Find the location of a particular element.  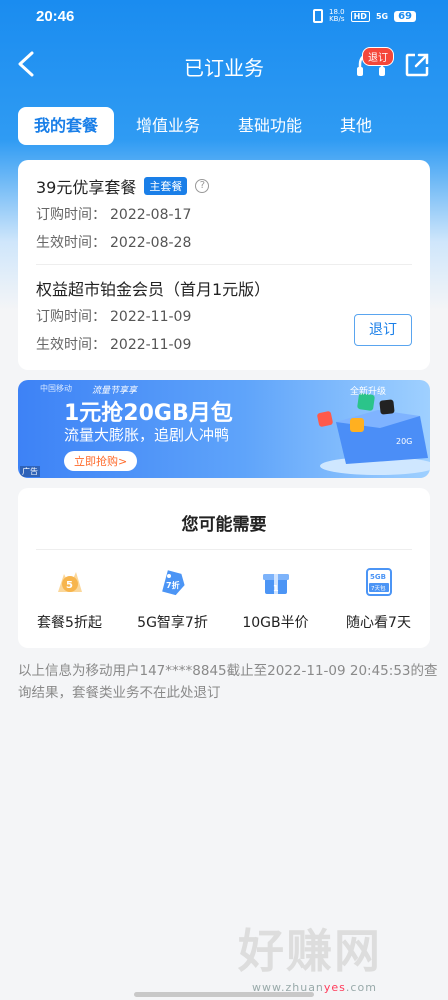

discount-icon: 5 is located at coordinates (69, 582).